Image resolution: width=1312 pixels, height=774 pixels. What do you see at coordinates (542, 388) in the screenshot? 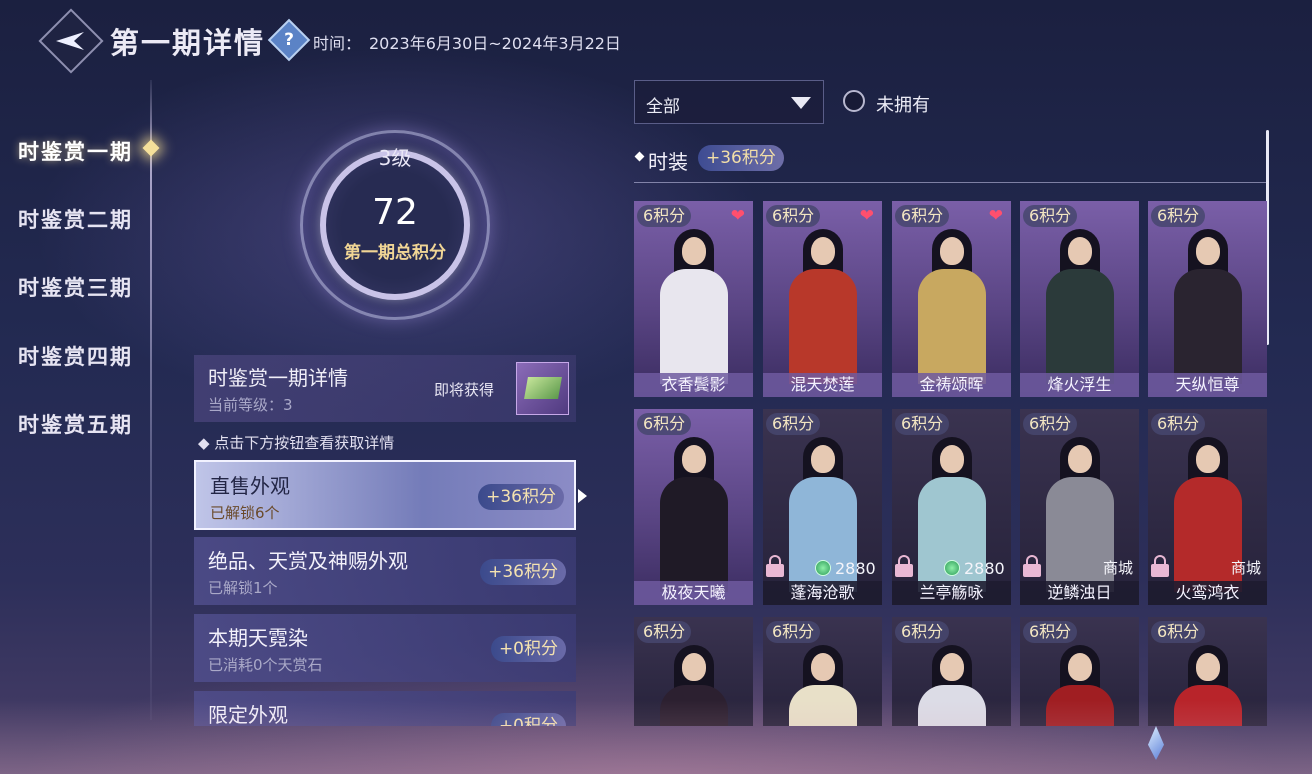
I see `reward-item-icon` at bounding box center [542, 388].